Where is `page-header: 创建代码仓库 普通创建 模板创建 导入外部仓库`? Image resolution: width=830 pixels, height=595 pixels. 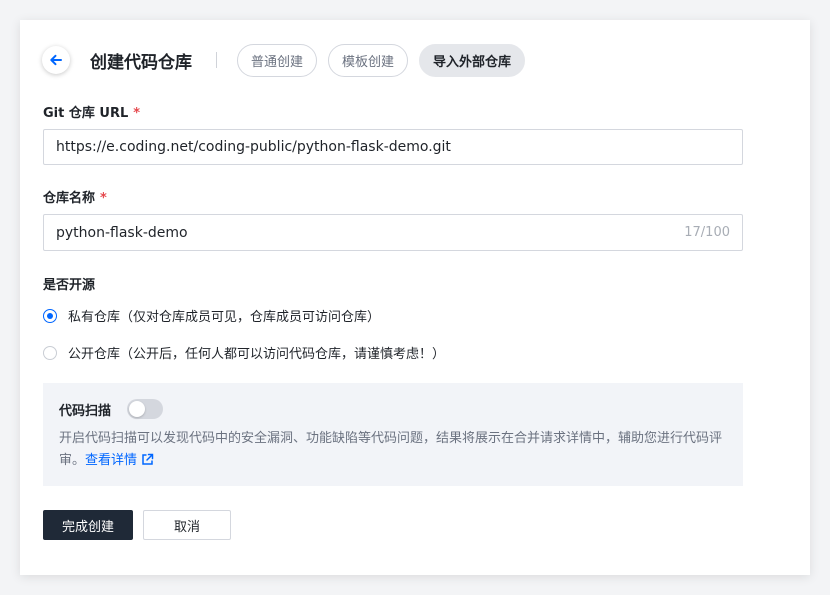
page-header: 创建代码仓库 普通创建 模板创建 导入外部仓库 is located at coordinates (289, 60).